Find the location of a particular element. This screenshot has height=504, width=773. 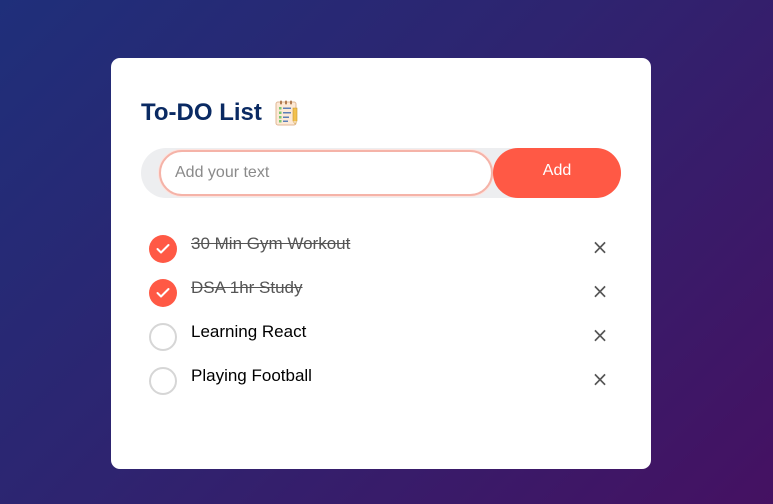

task-text: DSA 1hr Study is located at coordinates (247, 288).